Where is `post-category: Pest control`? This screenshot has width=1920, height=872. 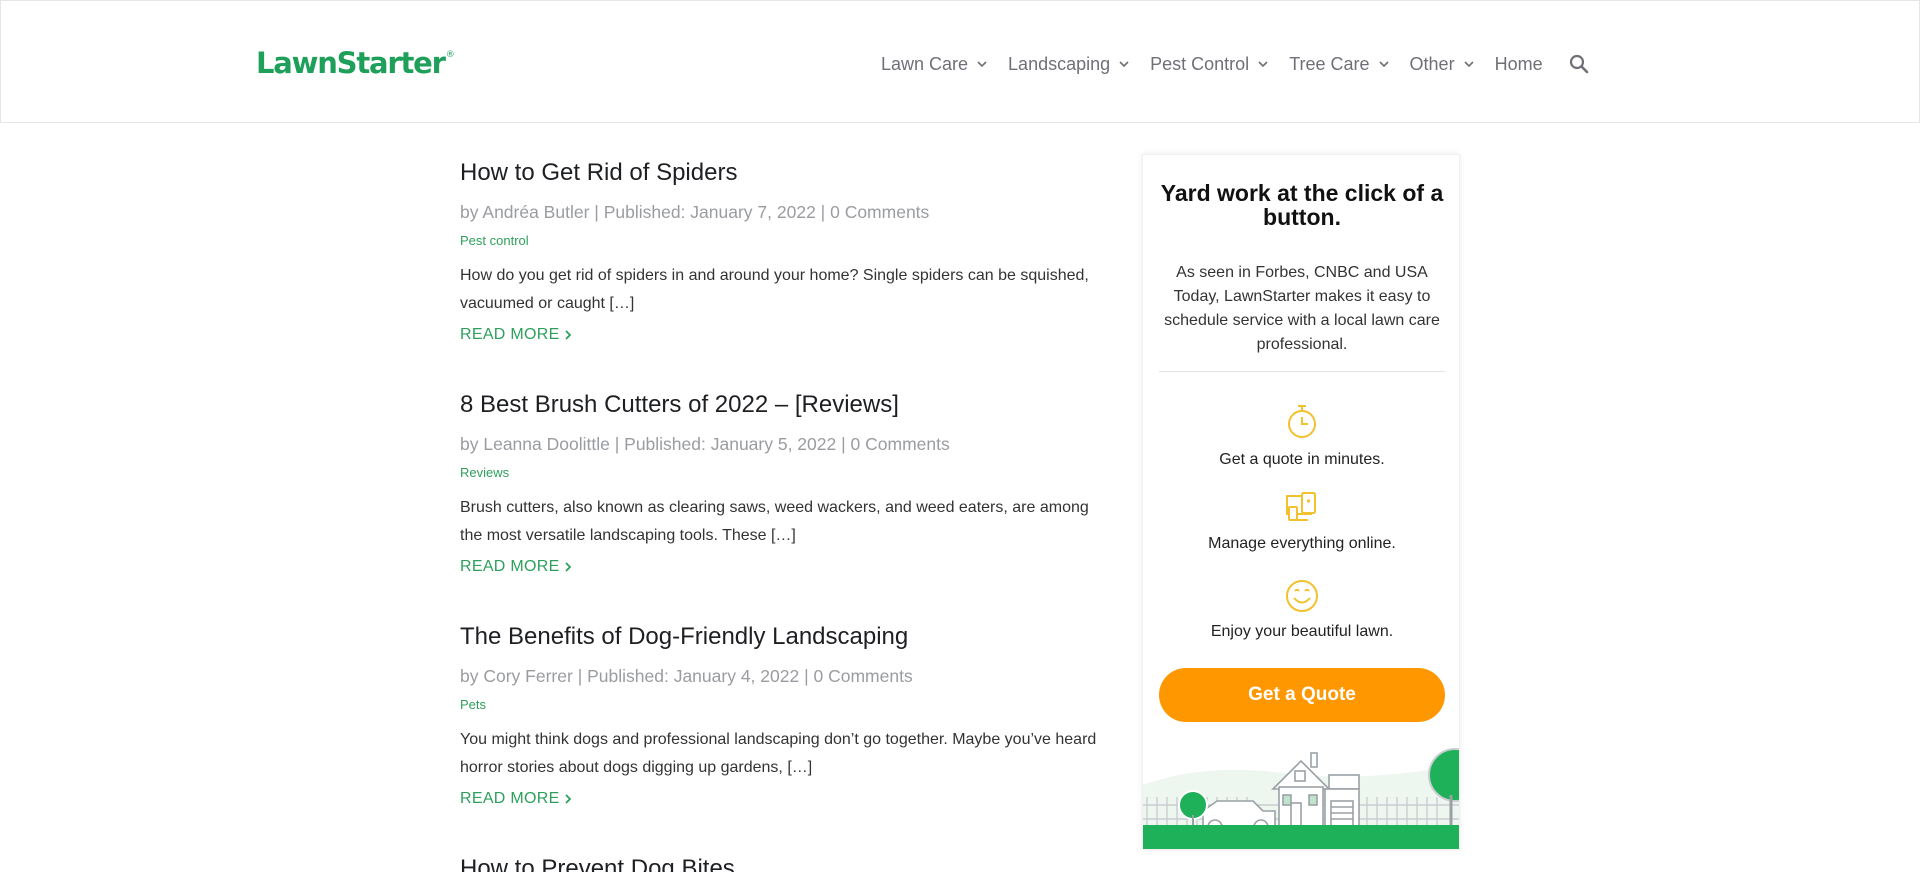 post-category: Pest control is located at coordinates (780, 241).